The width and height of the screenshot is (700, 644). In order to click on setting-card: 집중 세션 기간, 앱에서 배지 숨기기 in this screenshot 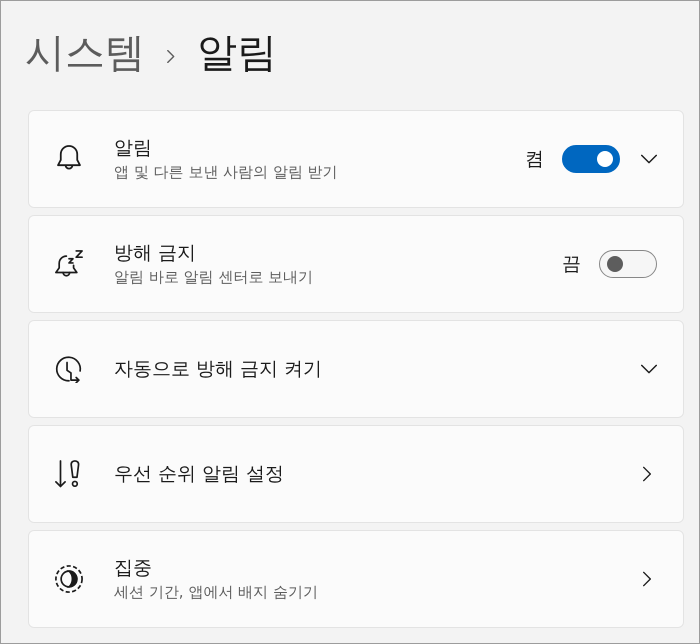, I will do `click(356, 579)`.